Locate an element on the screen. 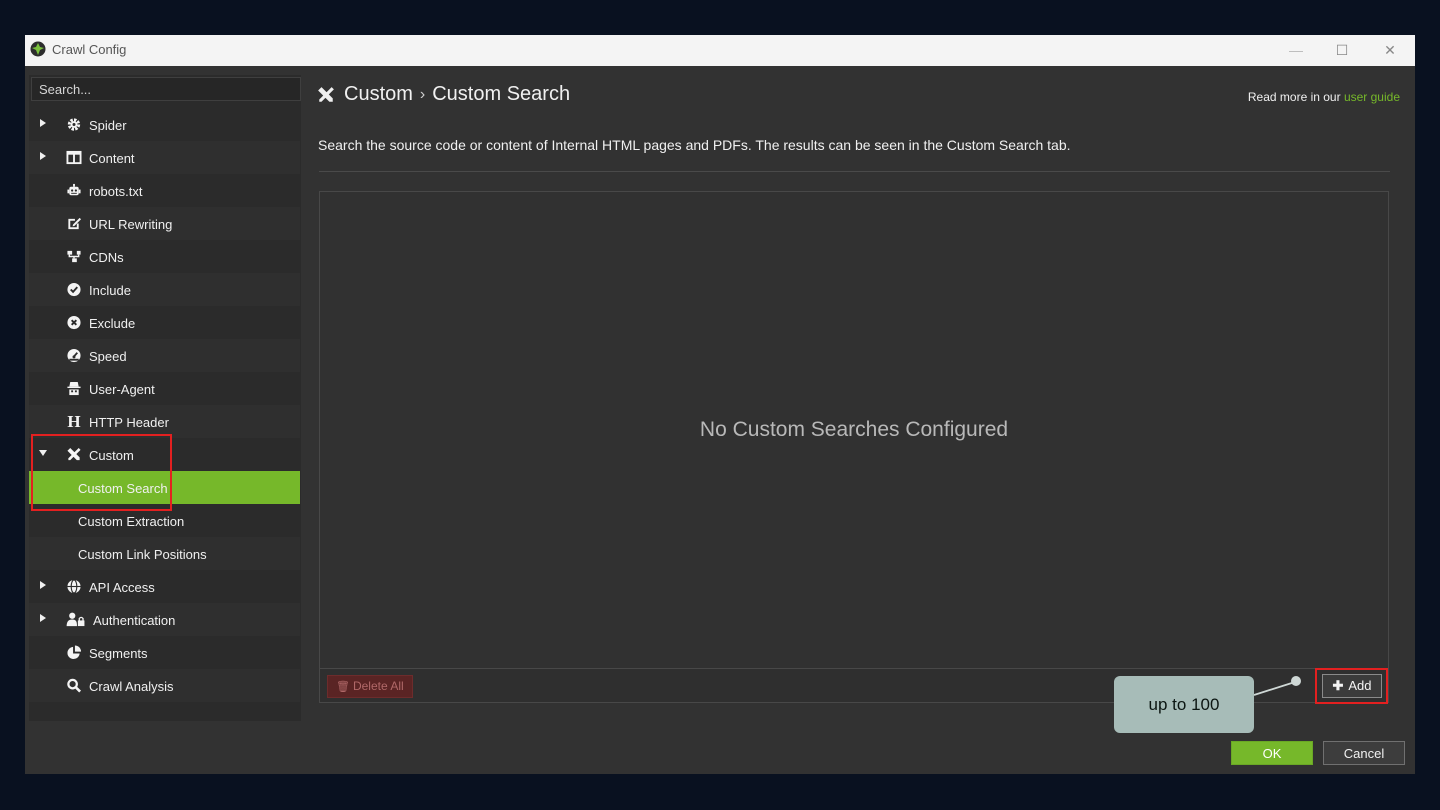  robot-icon is located at coordinates (74, 190).